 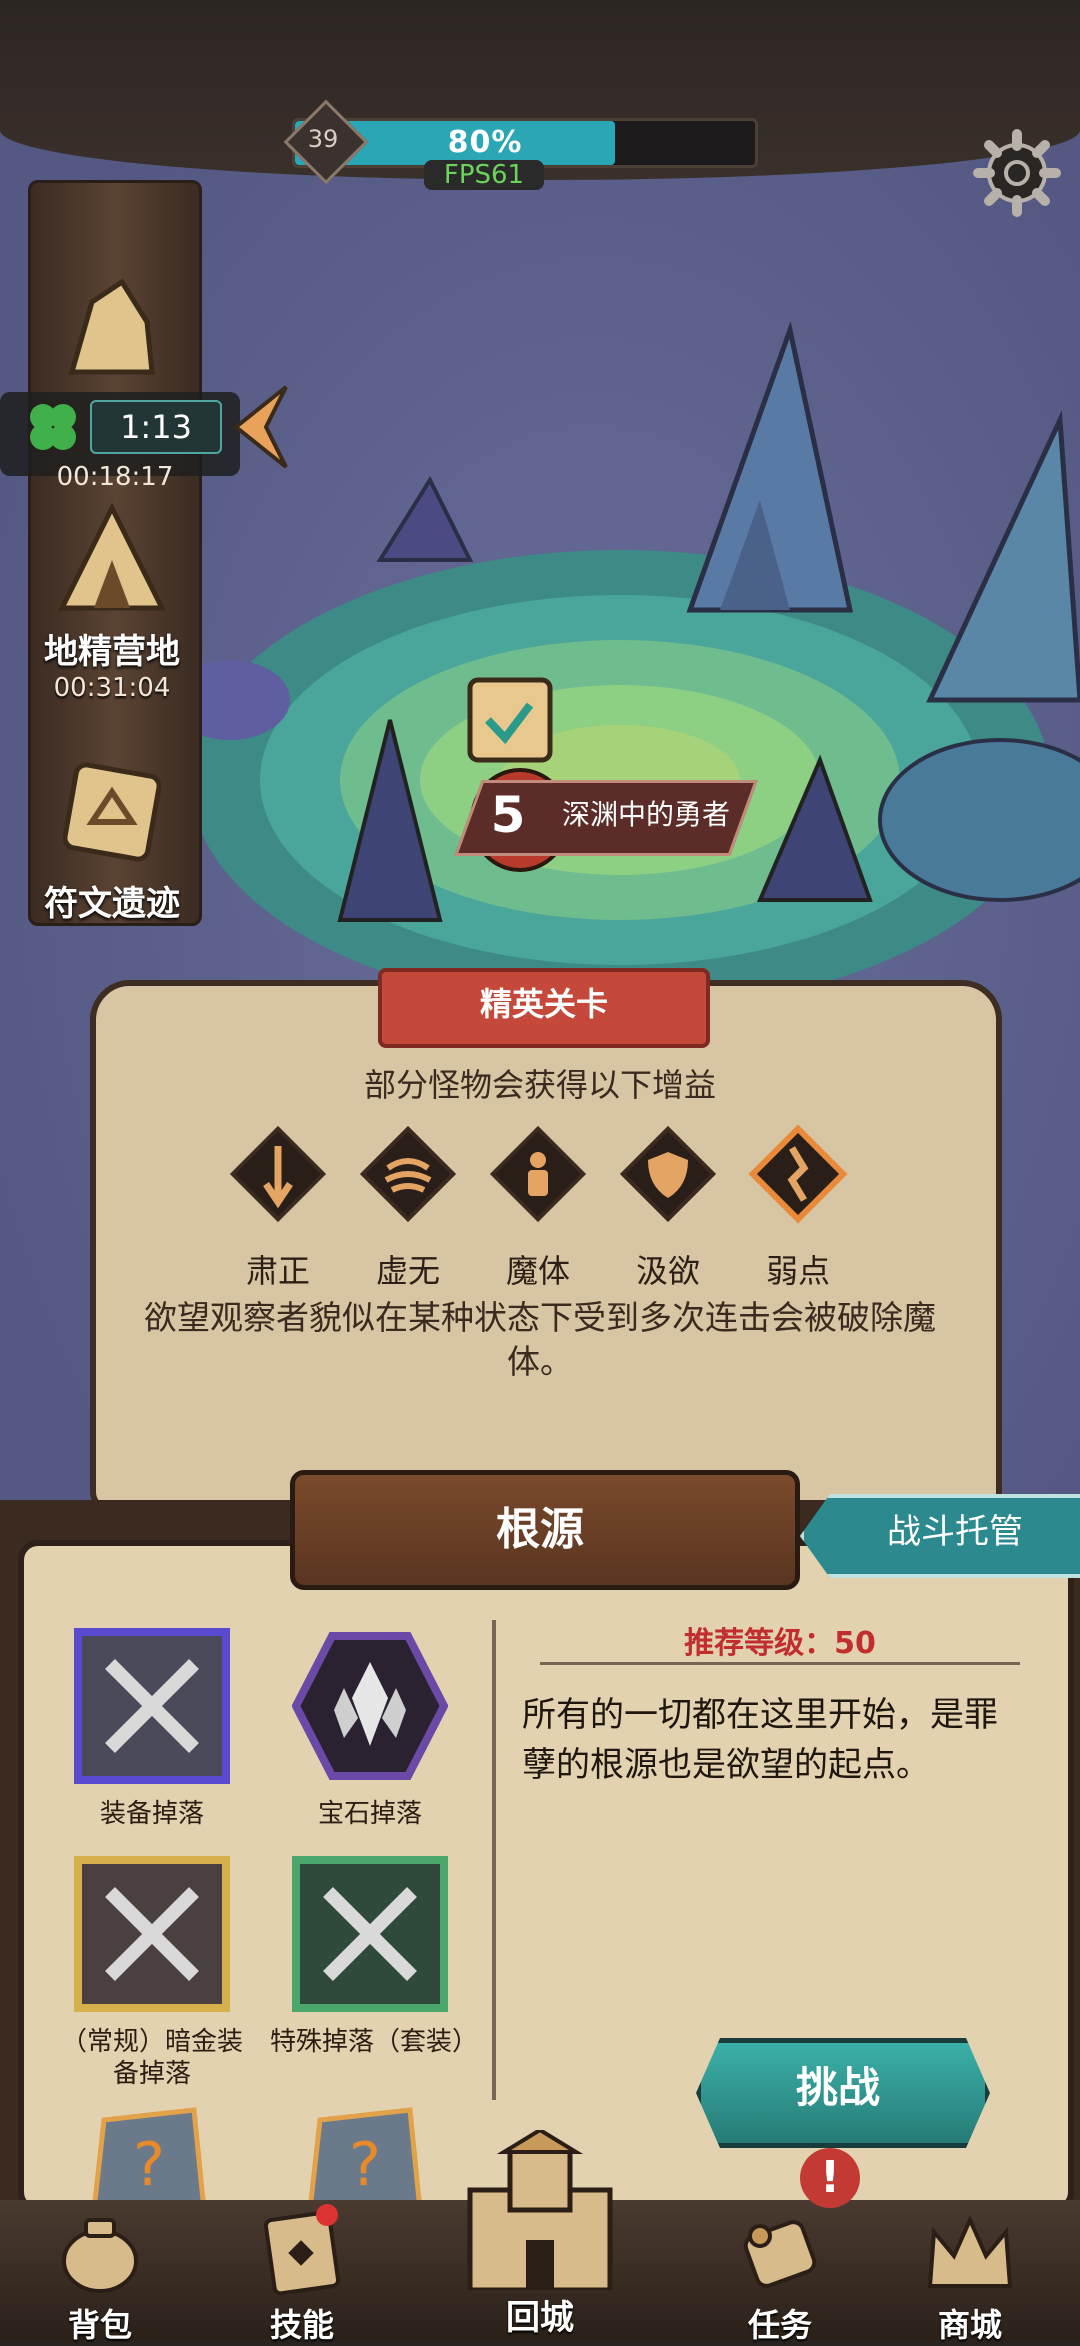 I want to click on nav-label: 技能, so click(x=301, y=2325).